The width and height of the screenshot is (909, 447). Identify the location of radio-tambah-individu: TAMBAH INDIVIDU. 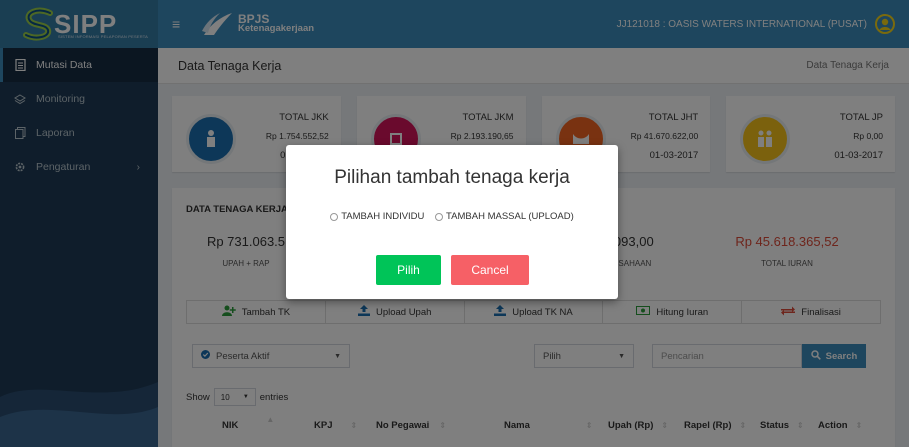
(377, 216).